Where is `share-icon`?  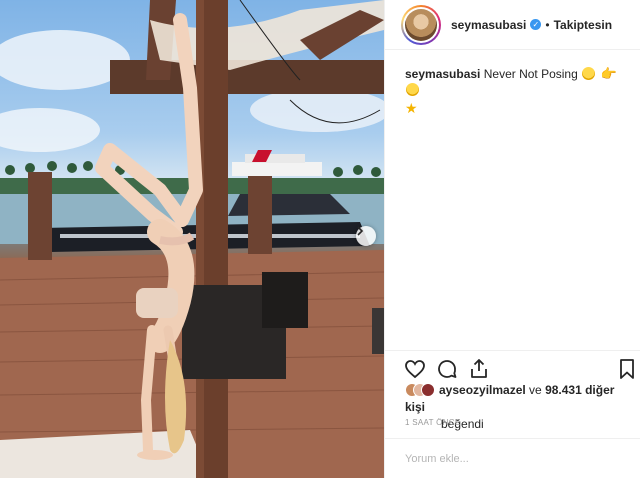
share-icon is located at coordinates (479, 369).